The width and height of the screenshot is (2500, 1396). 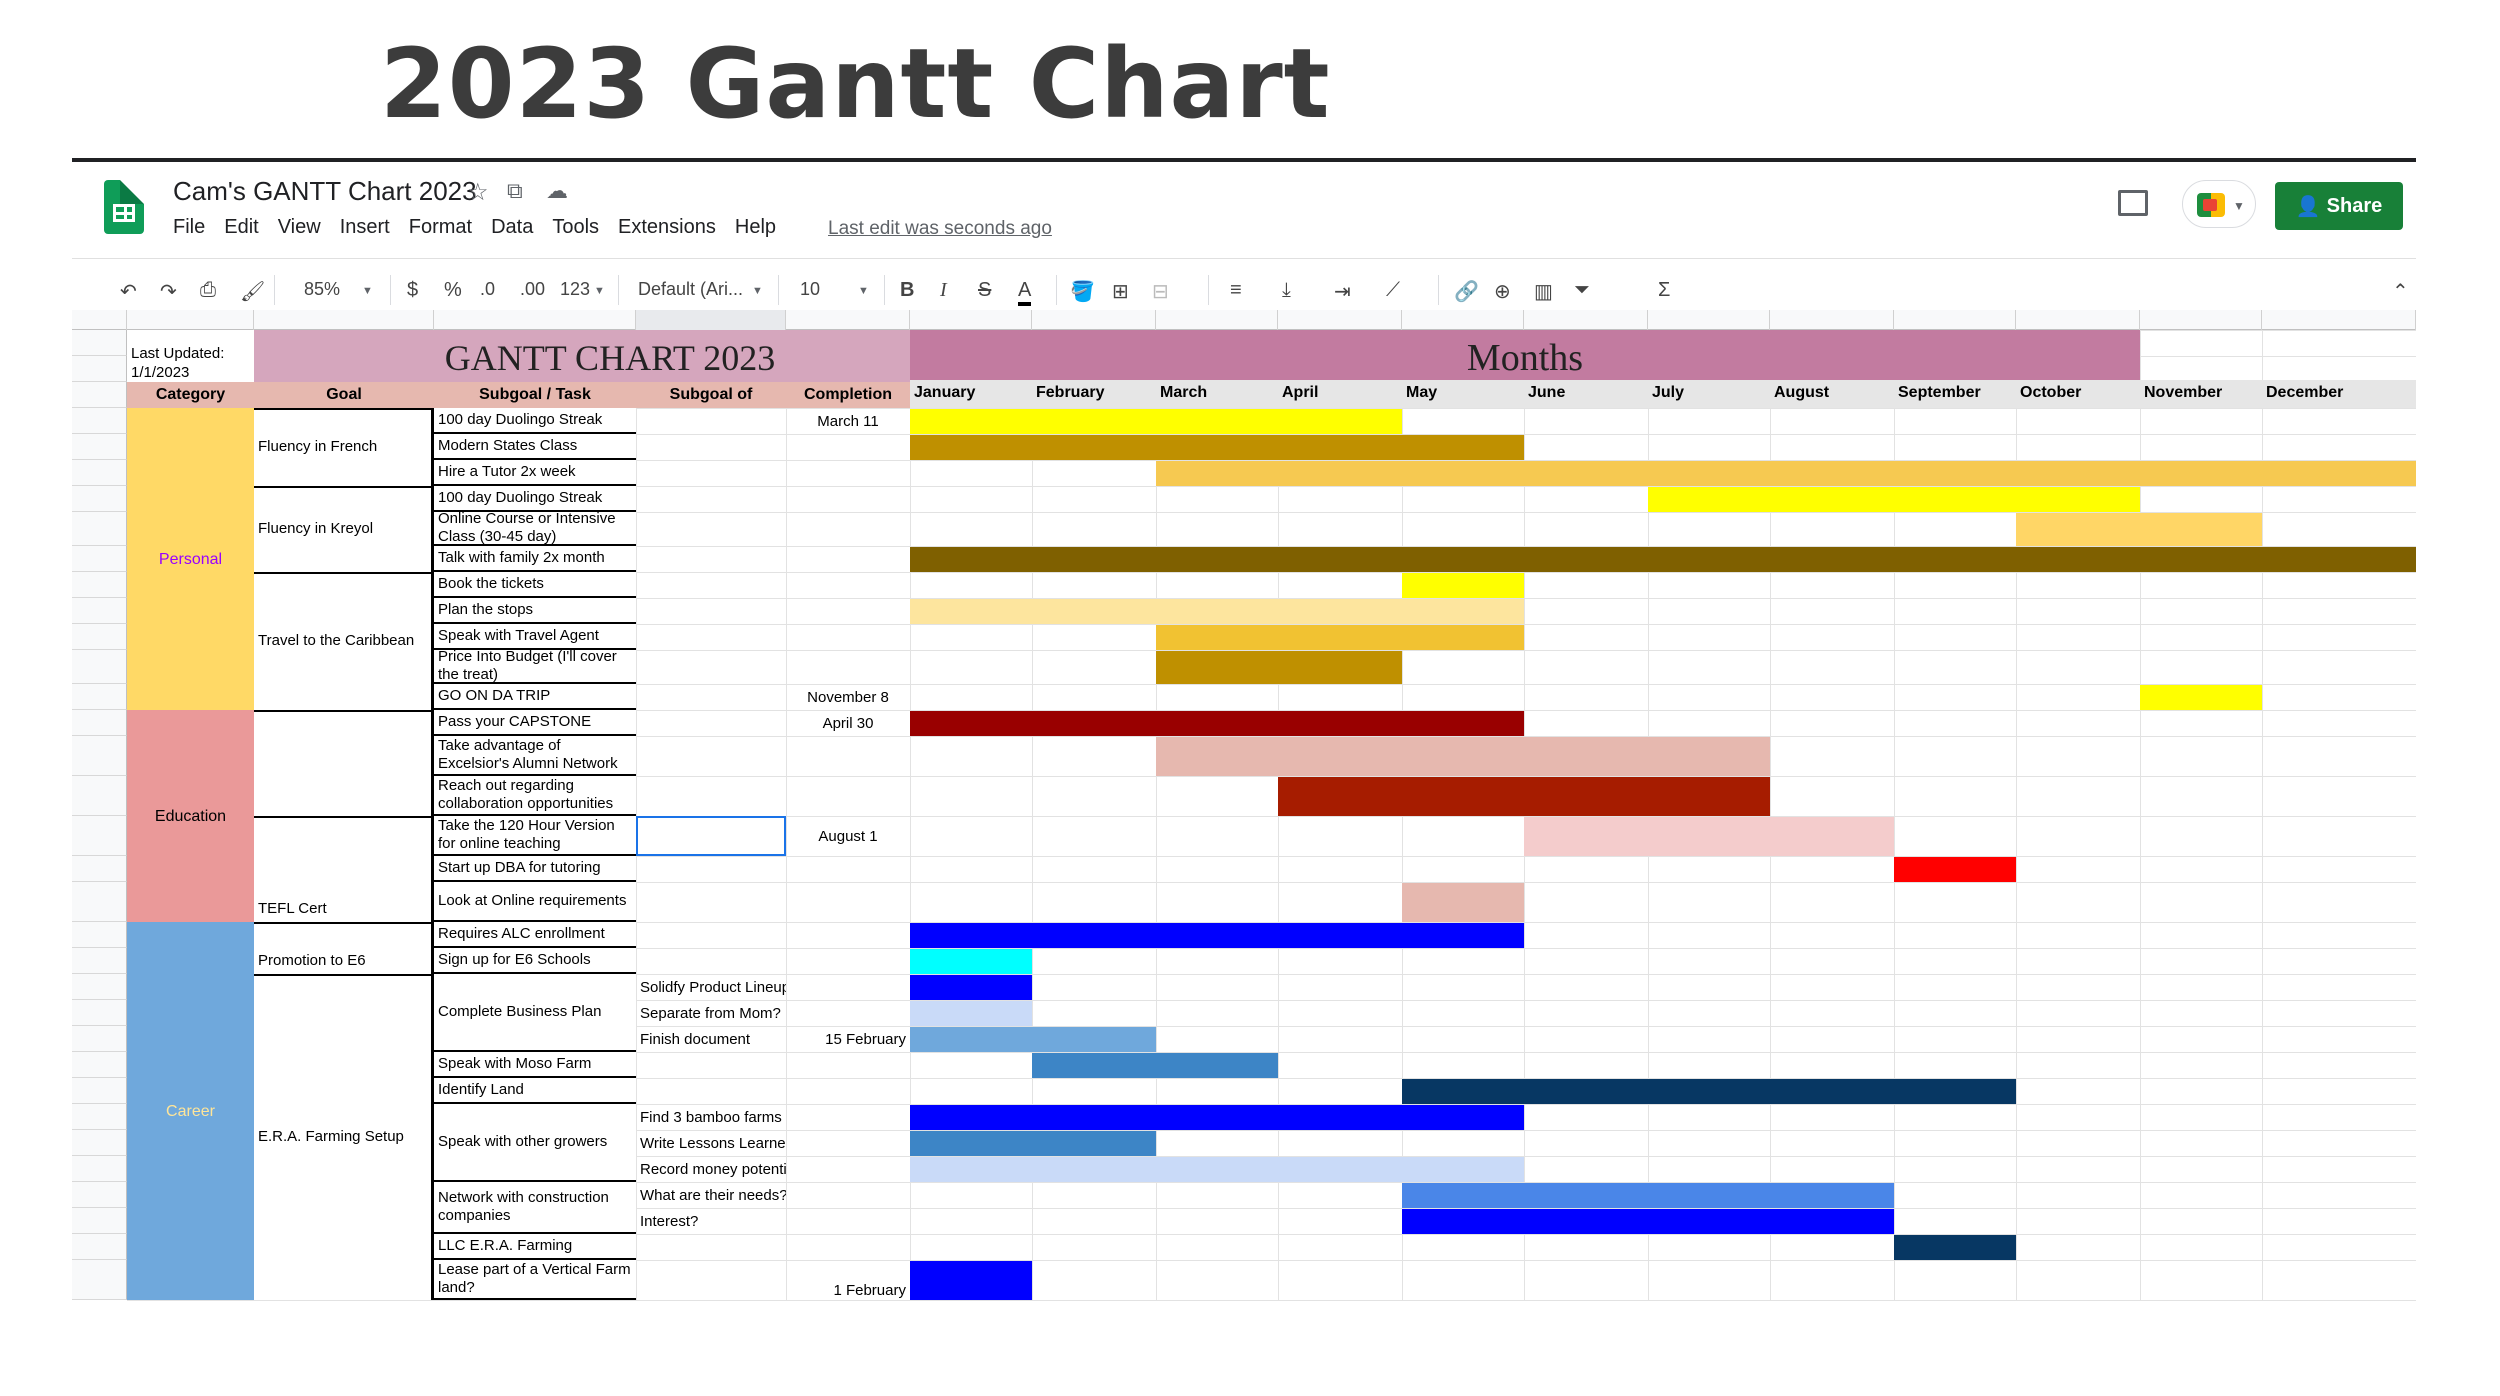 What do you see at coordinates (1543, 291) in the screenshot?
I see `insert-chart-icon: ▥` at bounding box center [1543, 291].